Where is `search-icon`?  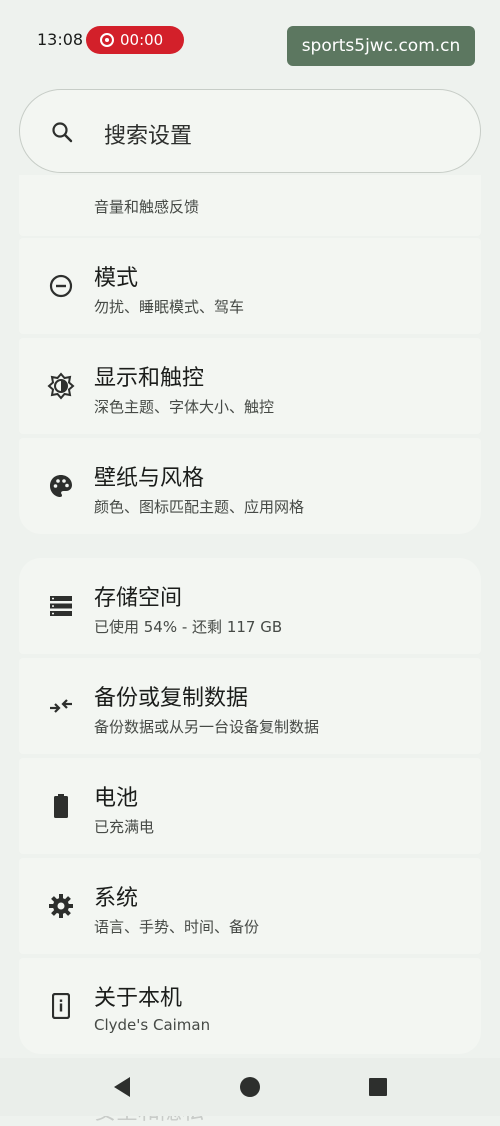 search-icon is located at coordinates (62, 132).